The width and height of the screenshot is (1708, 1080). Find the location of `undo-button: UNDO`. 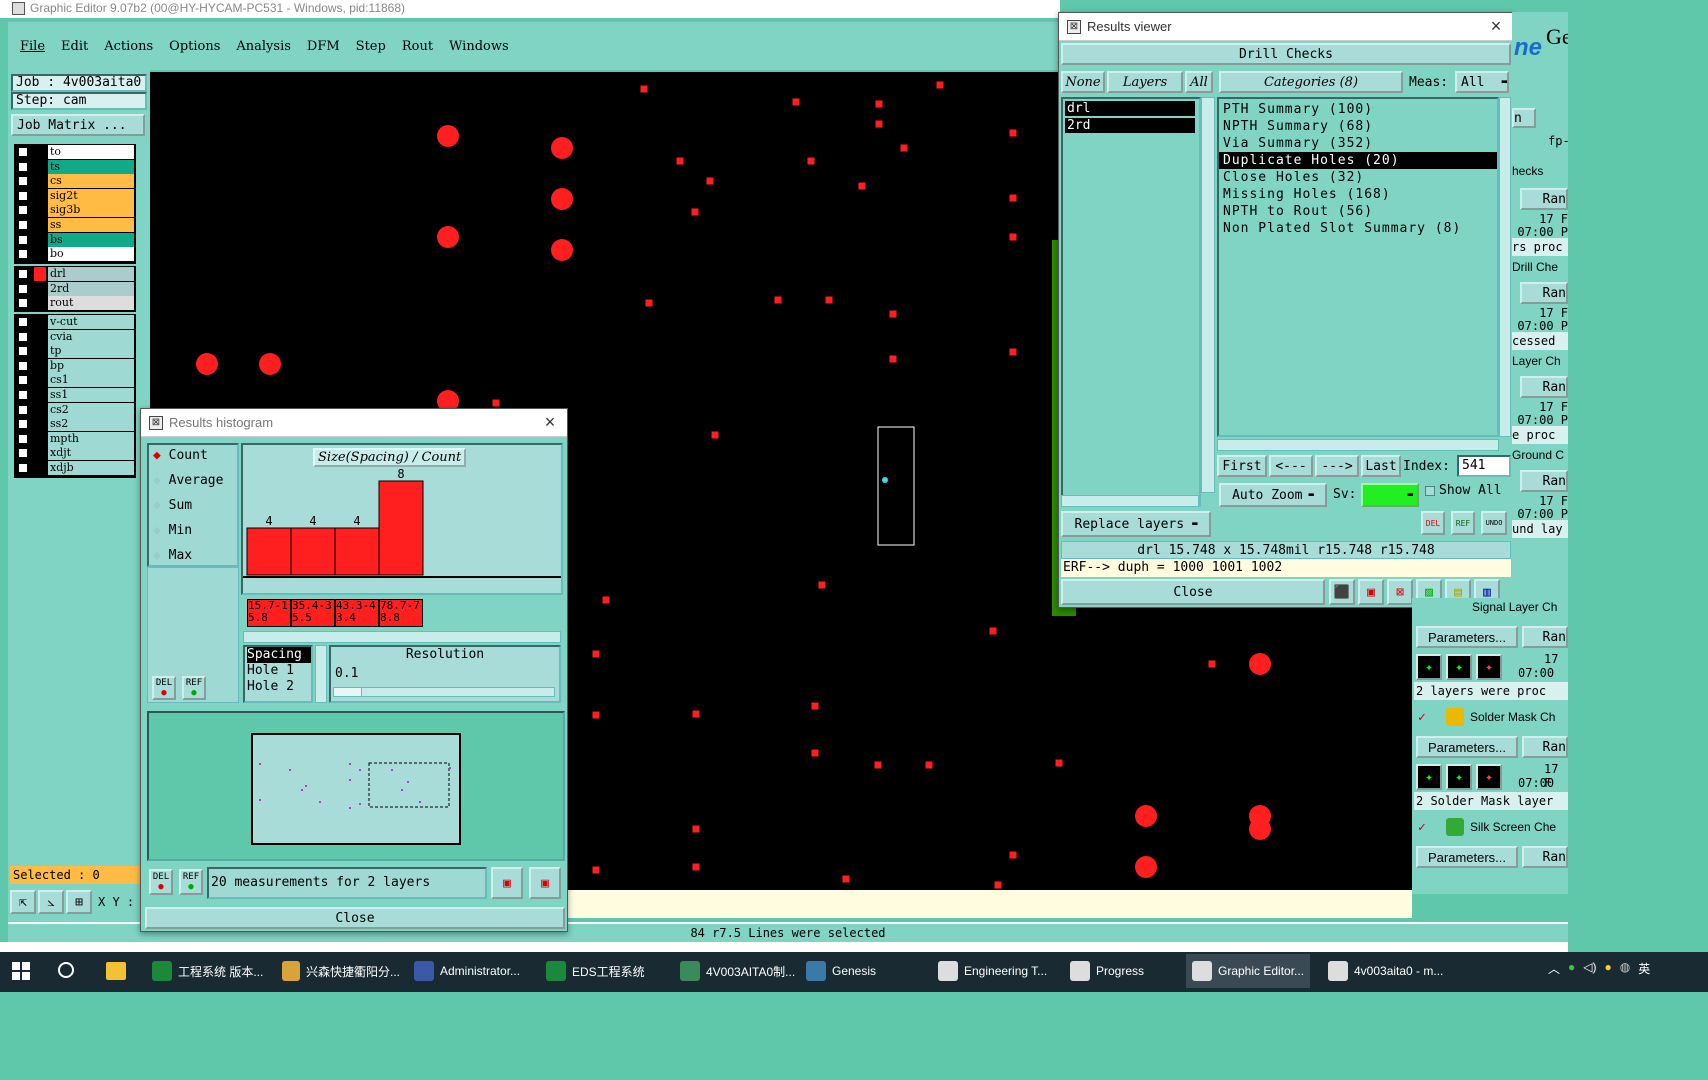

undo-button: UNDO is located at coordinates (1494, 523).